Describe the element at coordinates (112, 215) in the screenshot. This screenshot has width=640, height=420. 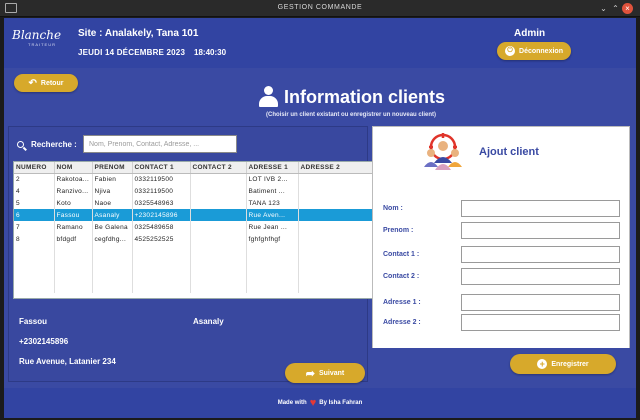
I see `table-cell: Asanaly` at that location.